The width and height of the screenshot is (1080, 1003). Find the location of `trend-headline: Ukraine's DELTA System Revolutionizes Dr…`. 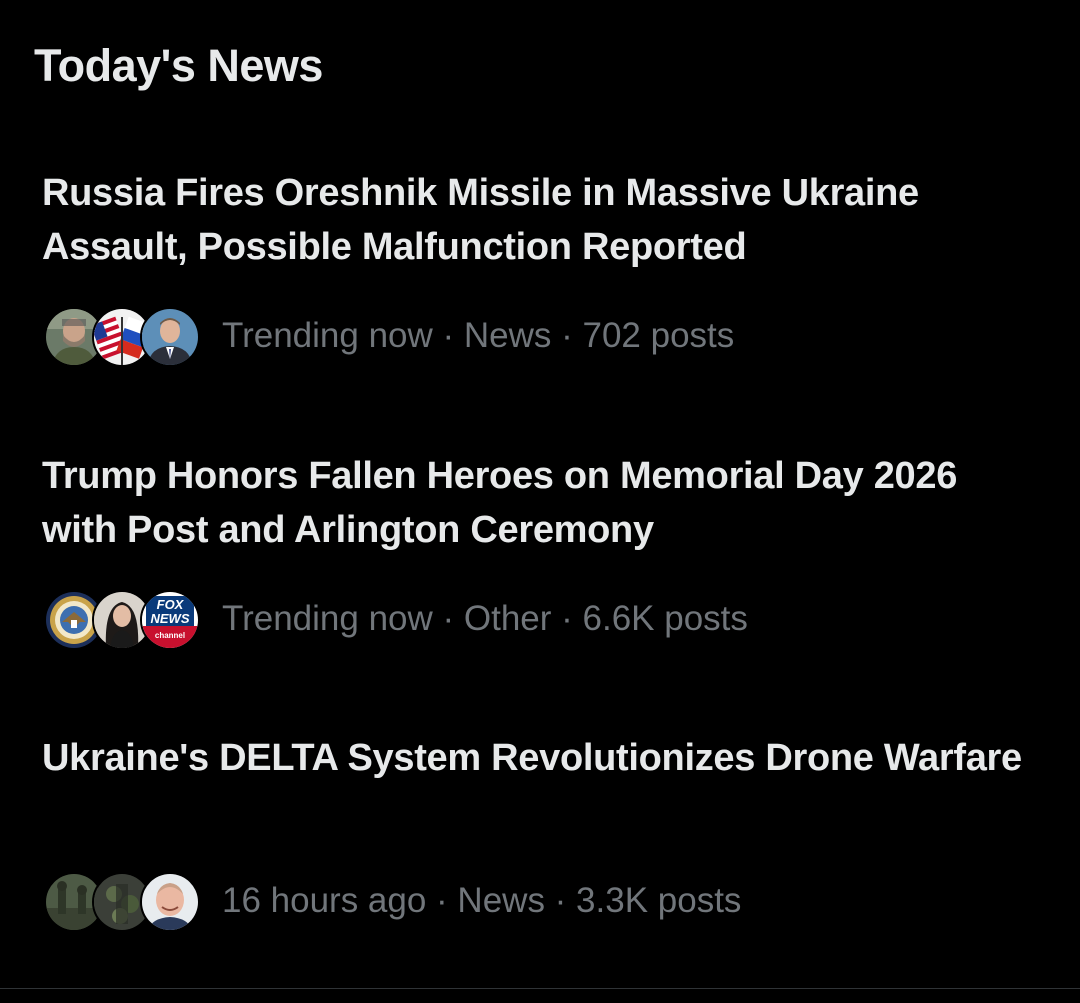

trend-headline: Ukraine's DELTA System Revolutionizes Dr… is located at coordinates (532, 758).